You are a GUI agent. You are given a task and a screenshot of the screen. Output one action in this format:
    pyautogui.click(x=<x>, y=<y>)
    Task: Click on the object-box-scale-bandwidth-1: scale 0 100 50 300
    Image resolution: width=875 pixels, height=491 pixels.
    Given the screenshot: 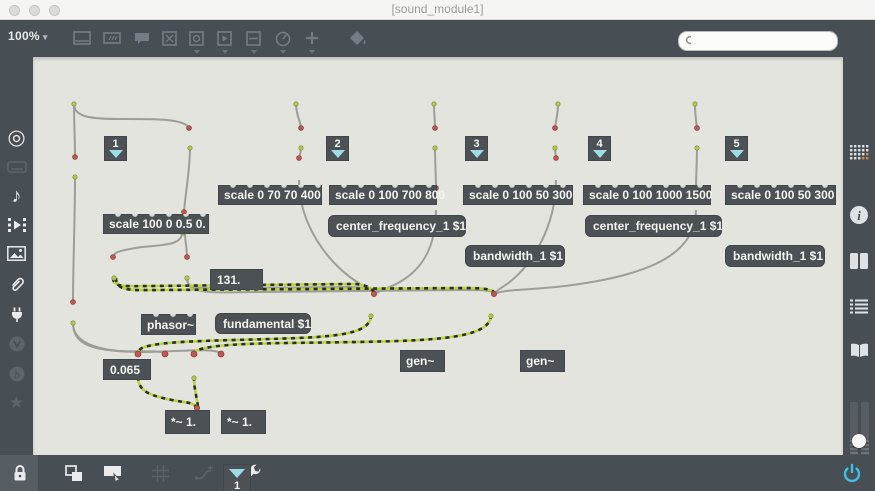 What is the action you would take?
    pyautogui.click(x=518, y=195)
    